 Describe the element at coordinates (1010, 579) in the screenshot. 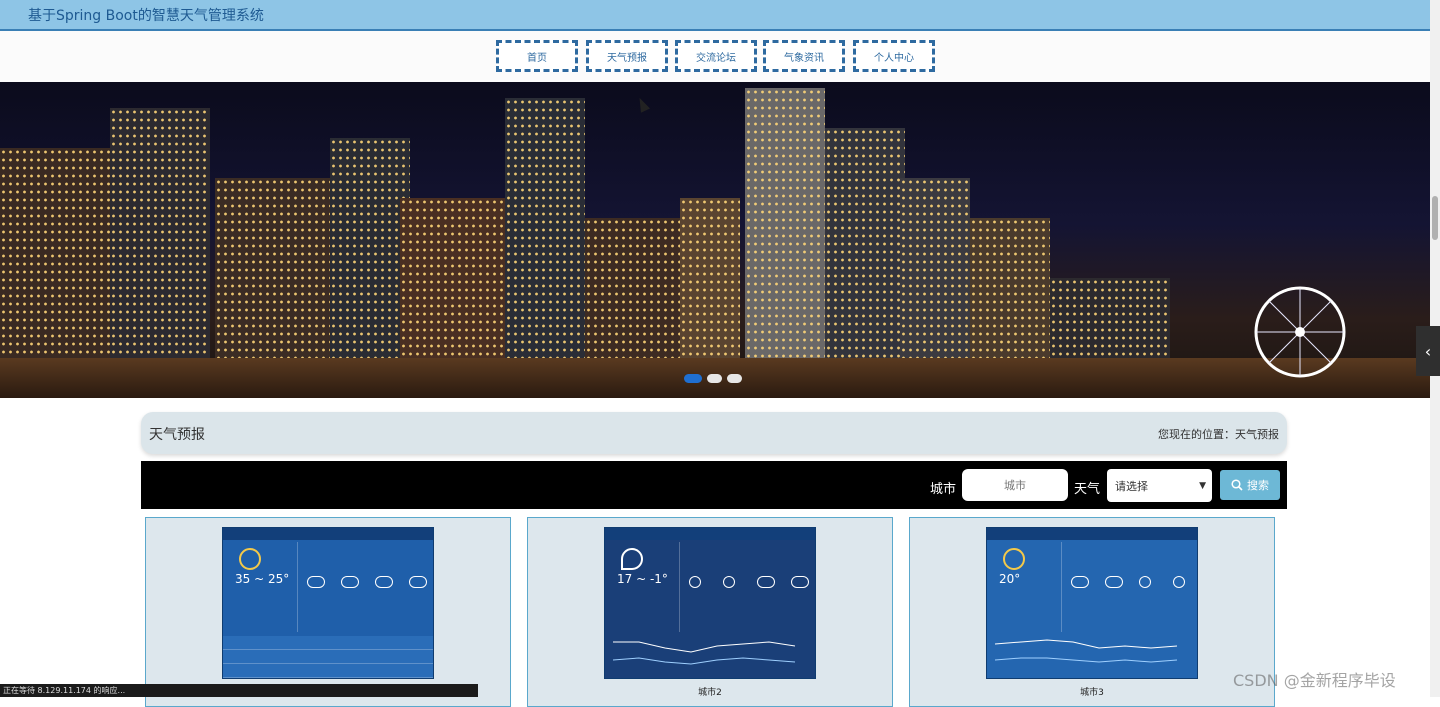

I see `thumb-temp: 20°` at that location.